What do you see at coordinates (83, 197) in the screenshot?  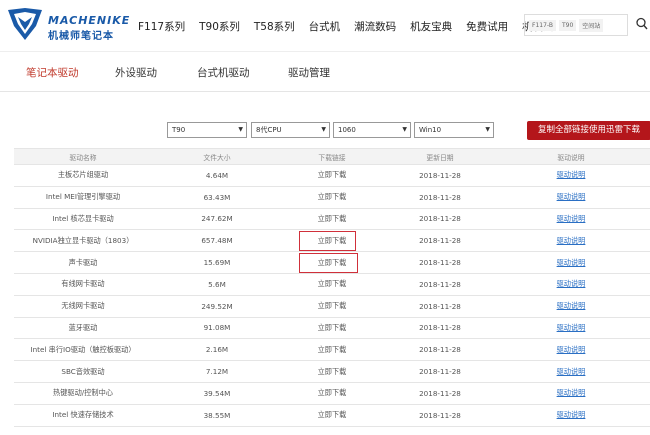 I see `driver-name: Intel MEI管理引擎驱动` at bounding box center [83, 197].